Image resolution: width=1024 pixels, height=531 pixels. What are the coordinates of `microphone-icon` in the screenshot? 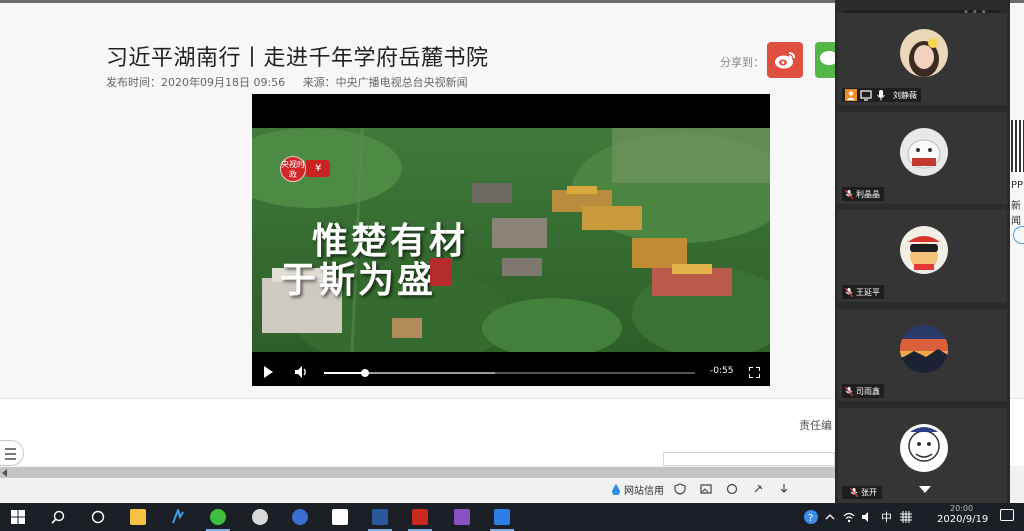 It's located at (881, 95).